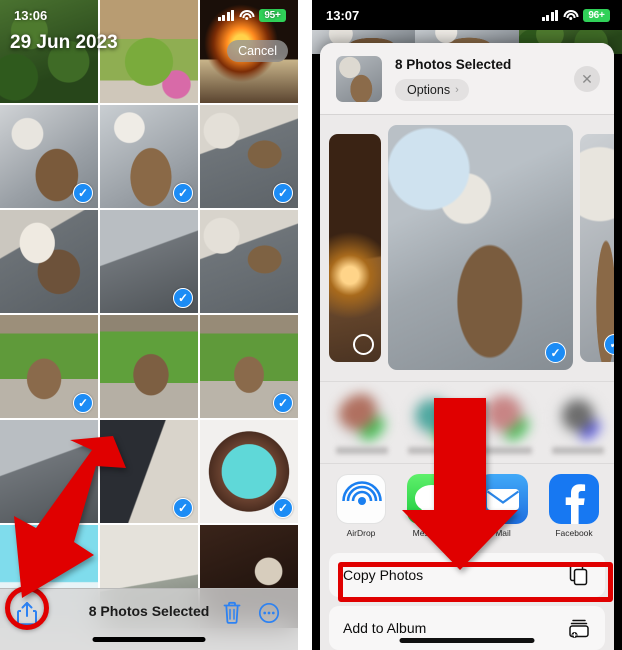  I want to click on delete-button, so click(232, 615).